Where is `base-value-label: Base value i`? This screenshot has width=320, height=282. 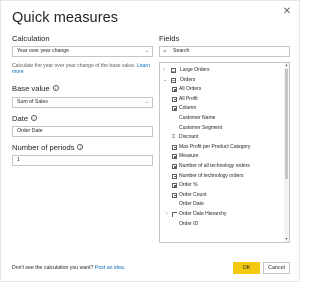
base-value-label: Base value i is located at coordinates (35, 88).